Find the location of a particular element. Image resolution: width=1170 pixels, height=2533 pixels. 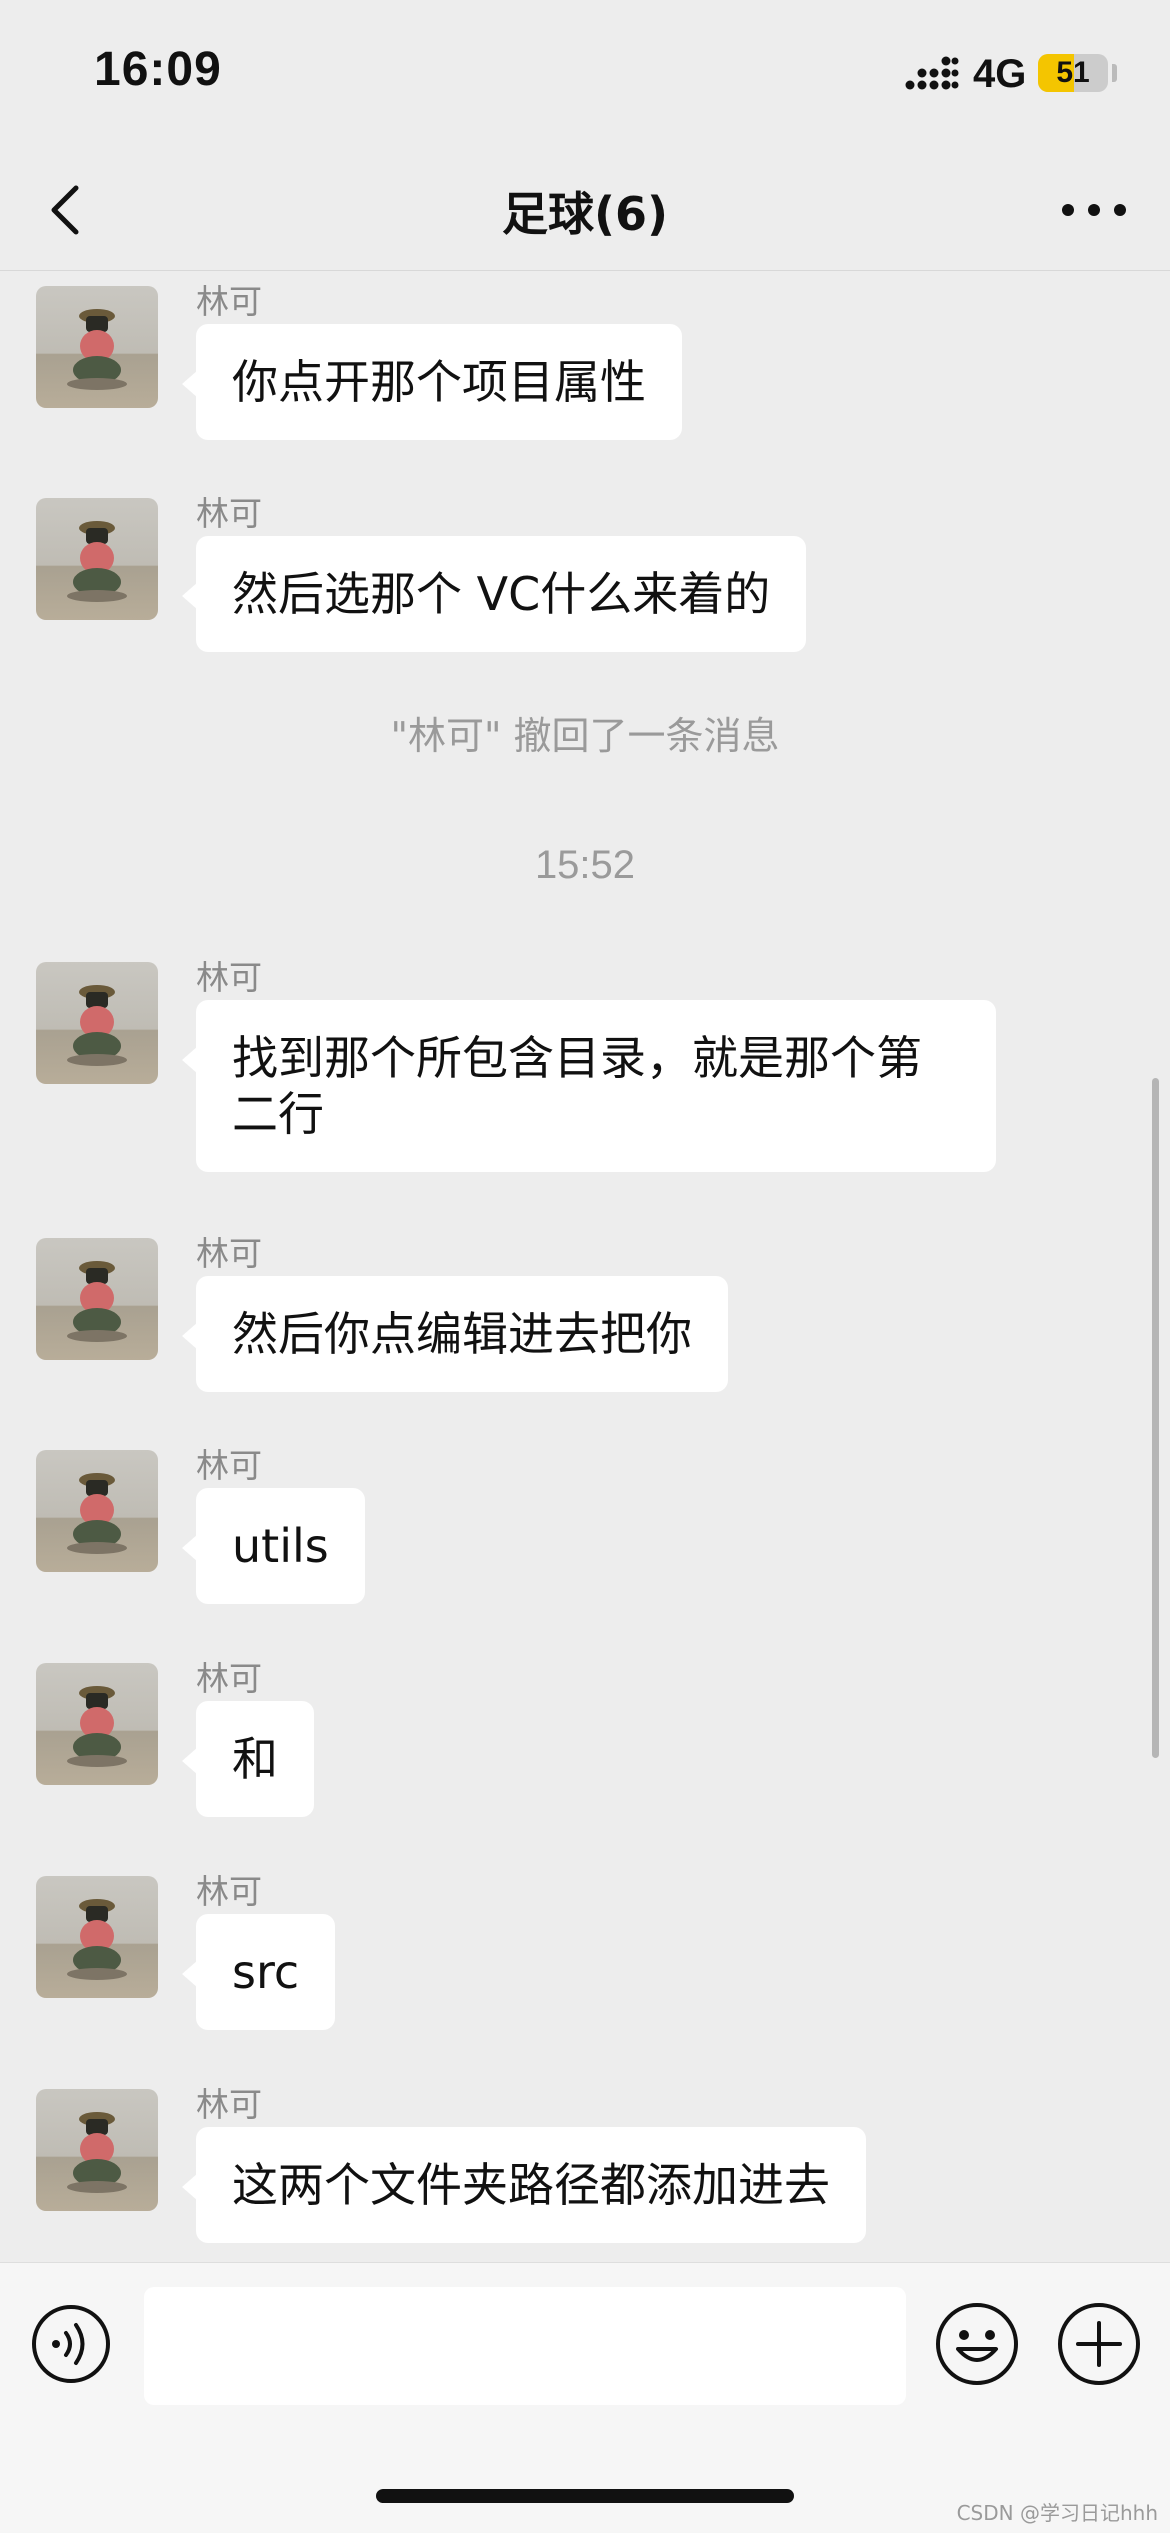

message-bubble: 然后你点编辑进去把你 is located at coordinates (455, 1334).